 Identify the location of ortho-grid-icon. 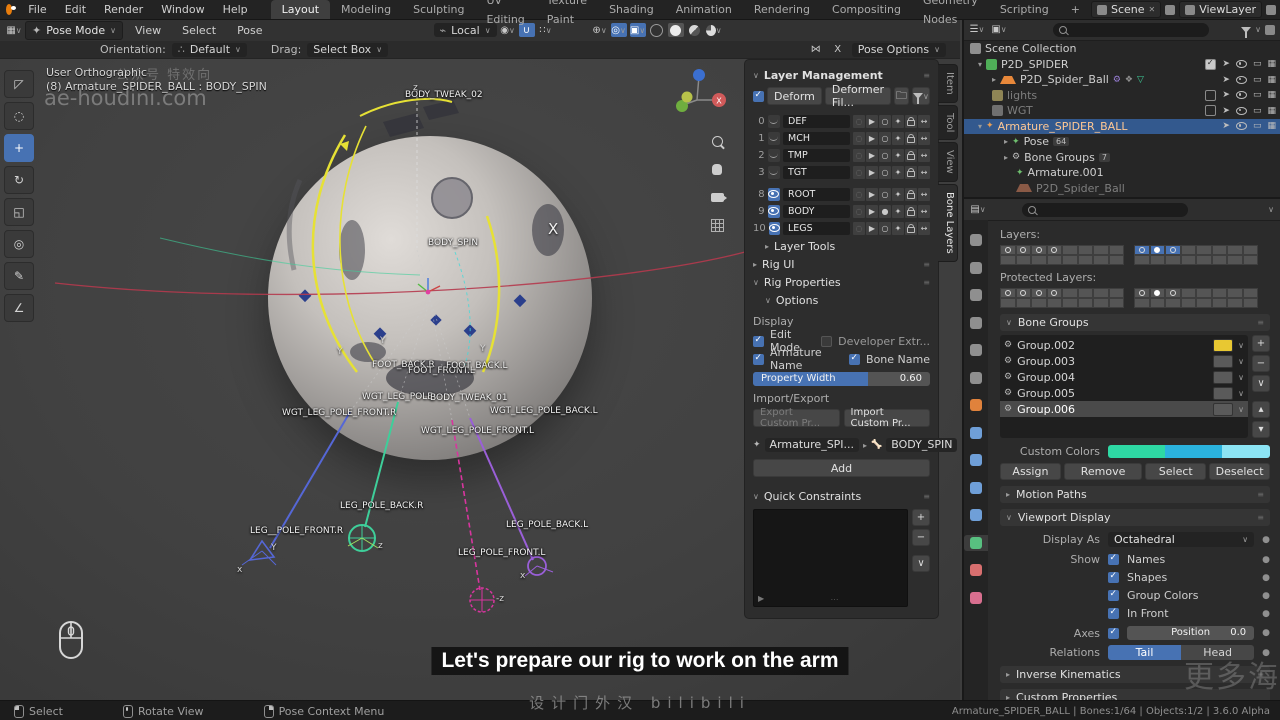
(717, 225).